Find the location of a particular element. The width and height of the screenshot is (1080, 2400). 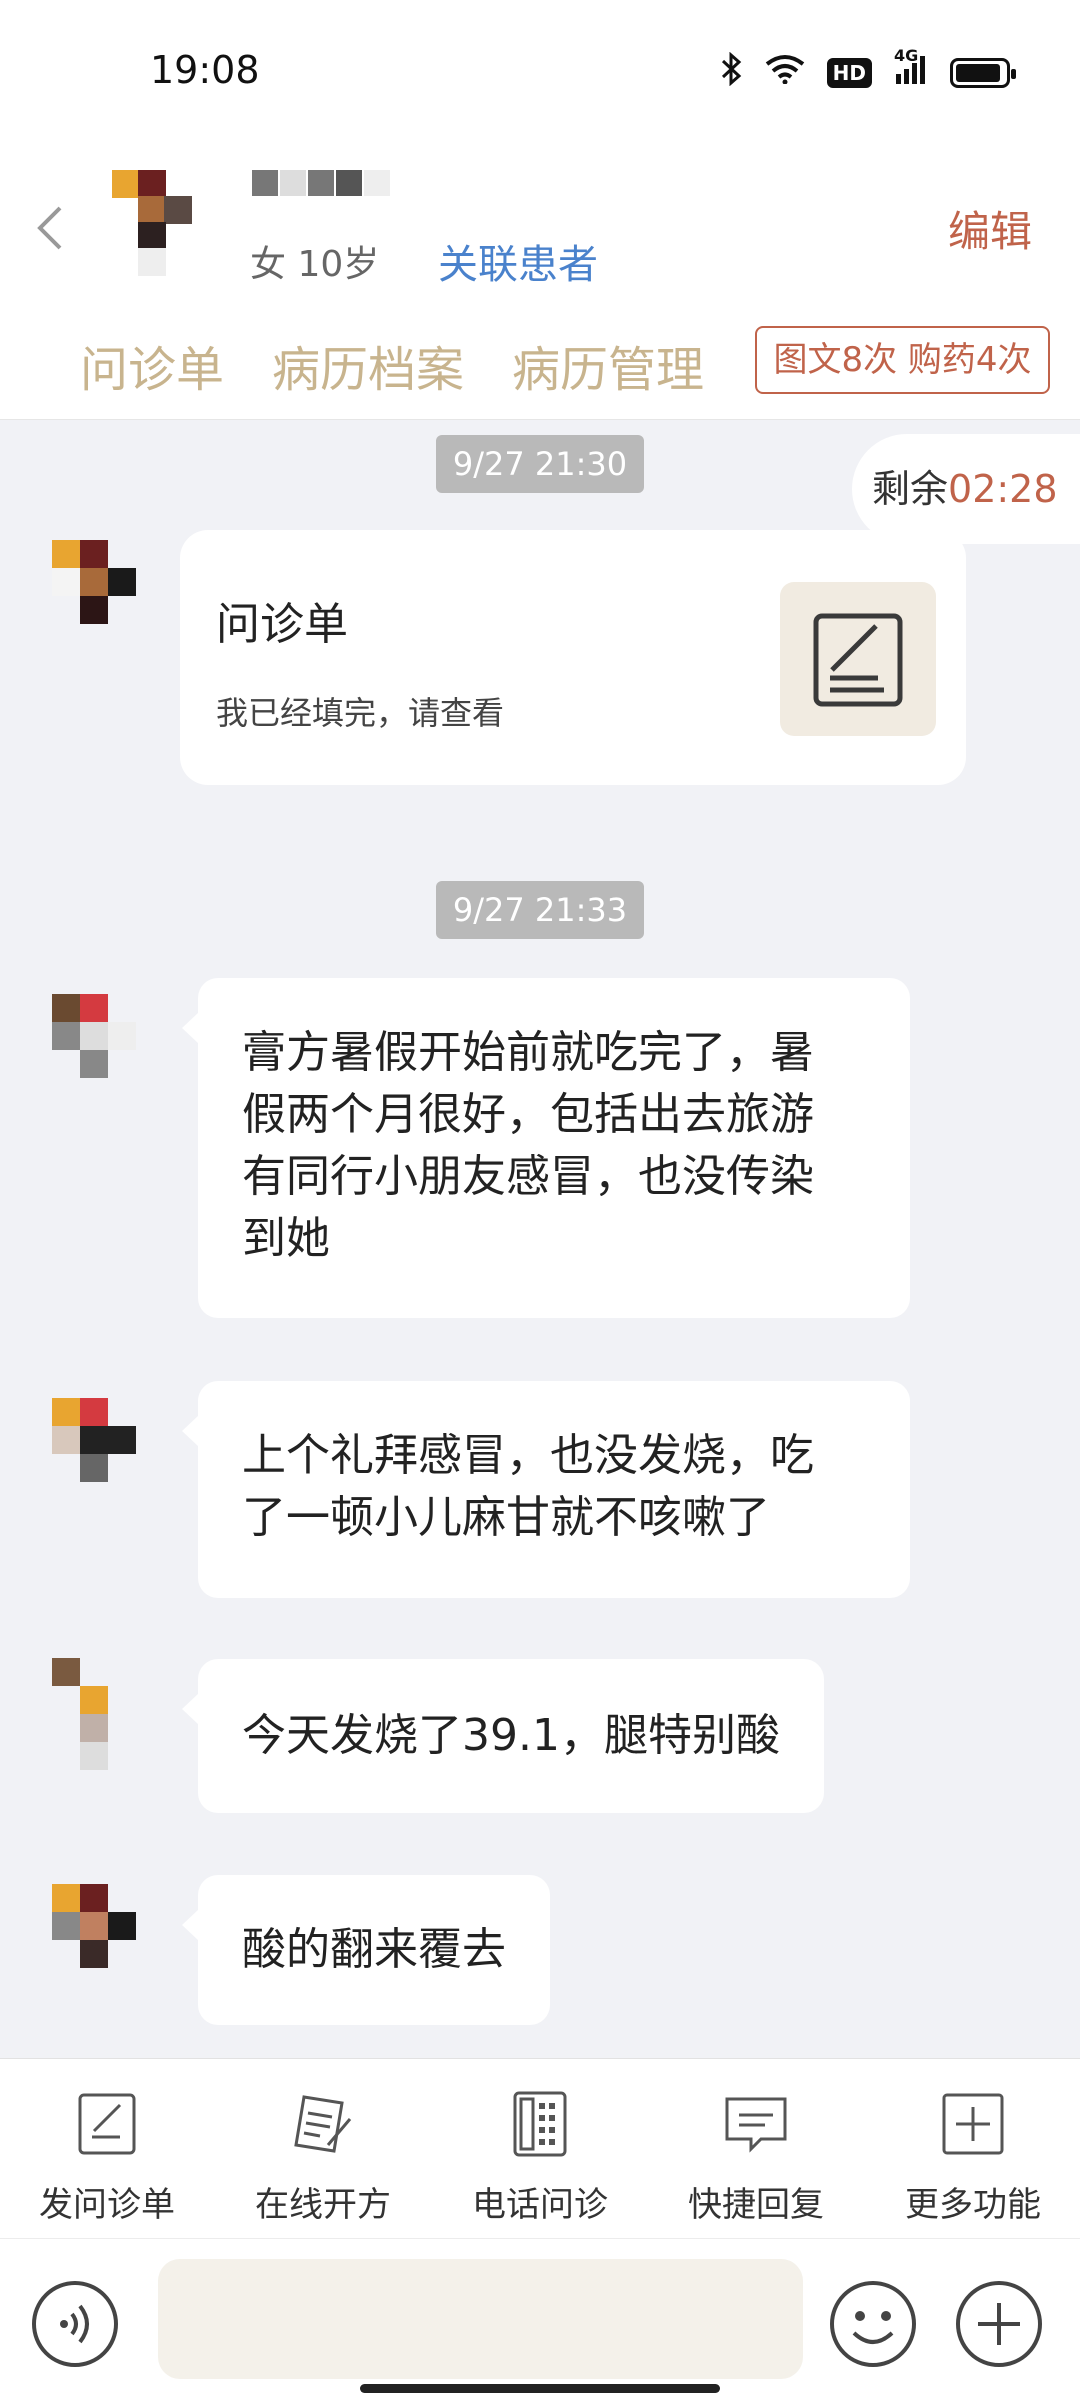

service-quota-badge: 图文8次 购药4次 is located at coordinates (902, 360).